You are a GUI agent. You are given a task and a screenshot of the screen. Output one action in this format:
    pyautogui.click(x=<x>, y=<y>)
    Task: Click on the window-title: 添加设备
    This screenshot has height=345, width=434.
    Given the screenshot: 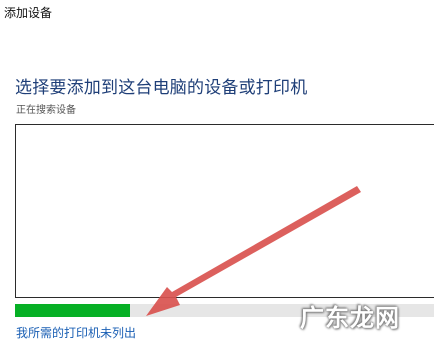 What is the action you would take?
    pyautogui.click(x=28, y=13)
    